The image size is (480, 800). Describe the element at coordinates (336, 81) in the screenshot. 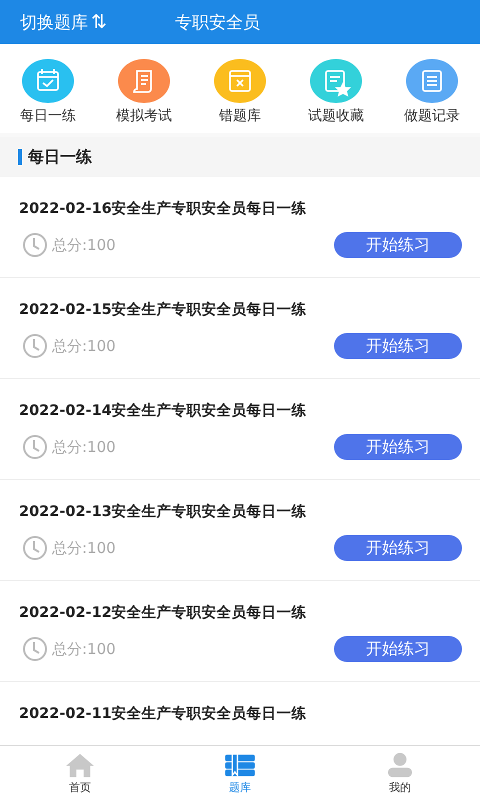

I see `favorite-icon` at that location.